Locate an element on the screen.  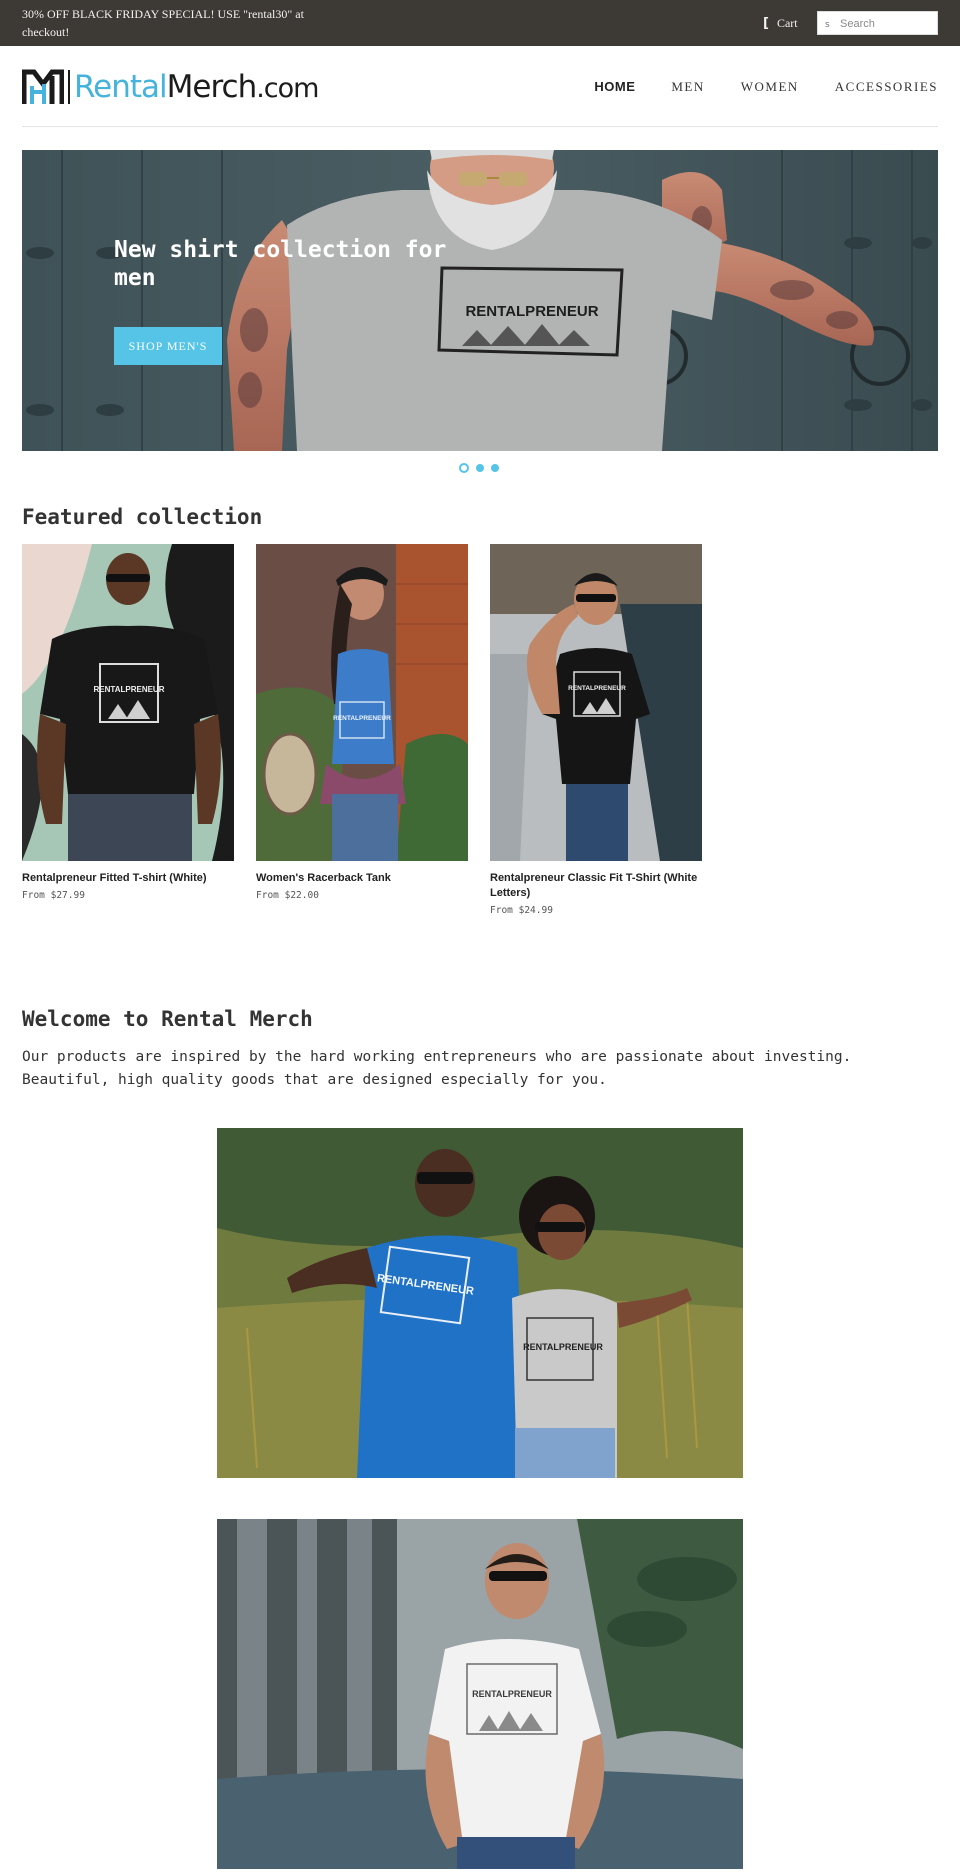
nav-women: WOMEN is located at coordinates (770, 87).